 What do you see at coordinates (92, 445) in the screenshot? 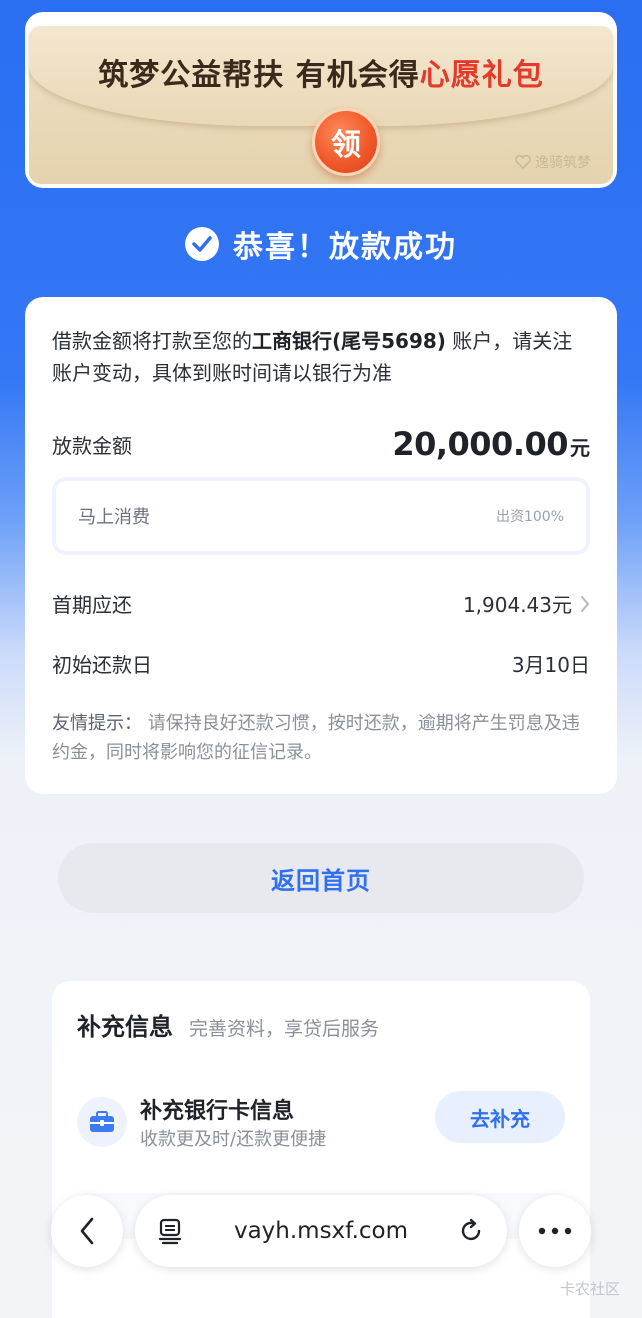
I see `amount-label: 放款金额` at bounding box center [92, 445].